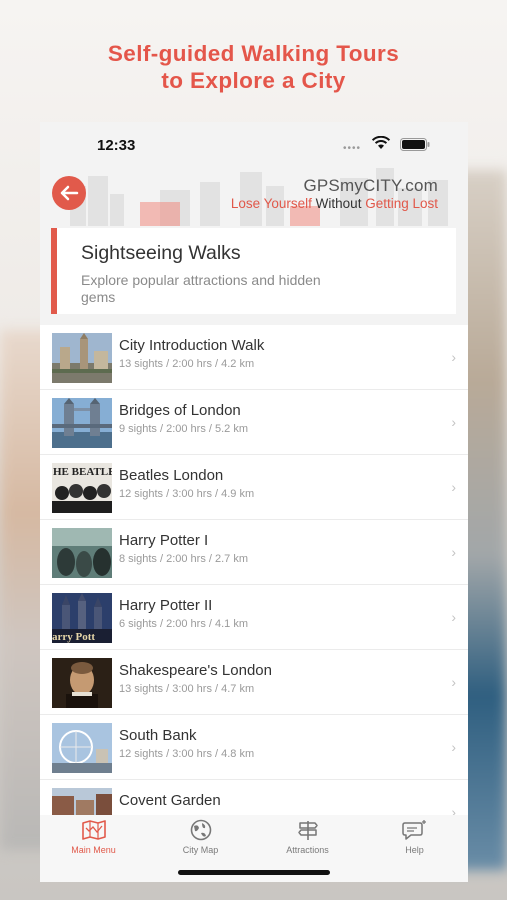 This screenshot has height=900, width=507. I want to click on section-title: Sightseeing Walks, so click(161, 253).